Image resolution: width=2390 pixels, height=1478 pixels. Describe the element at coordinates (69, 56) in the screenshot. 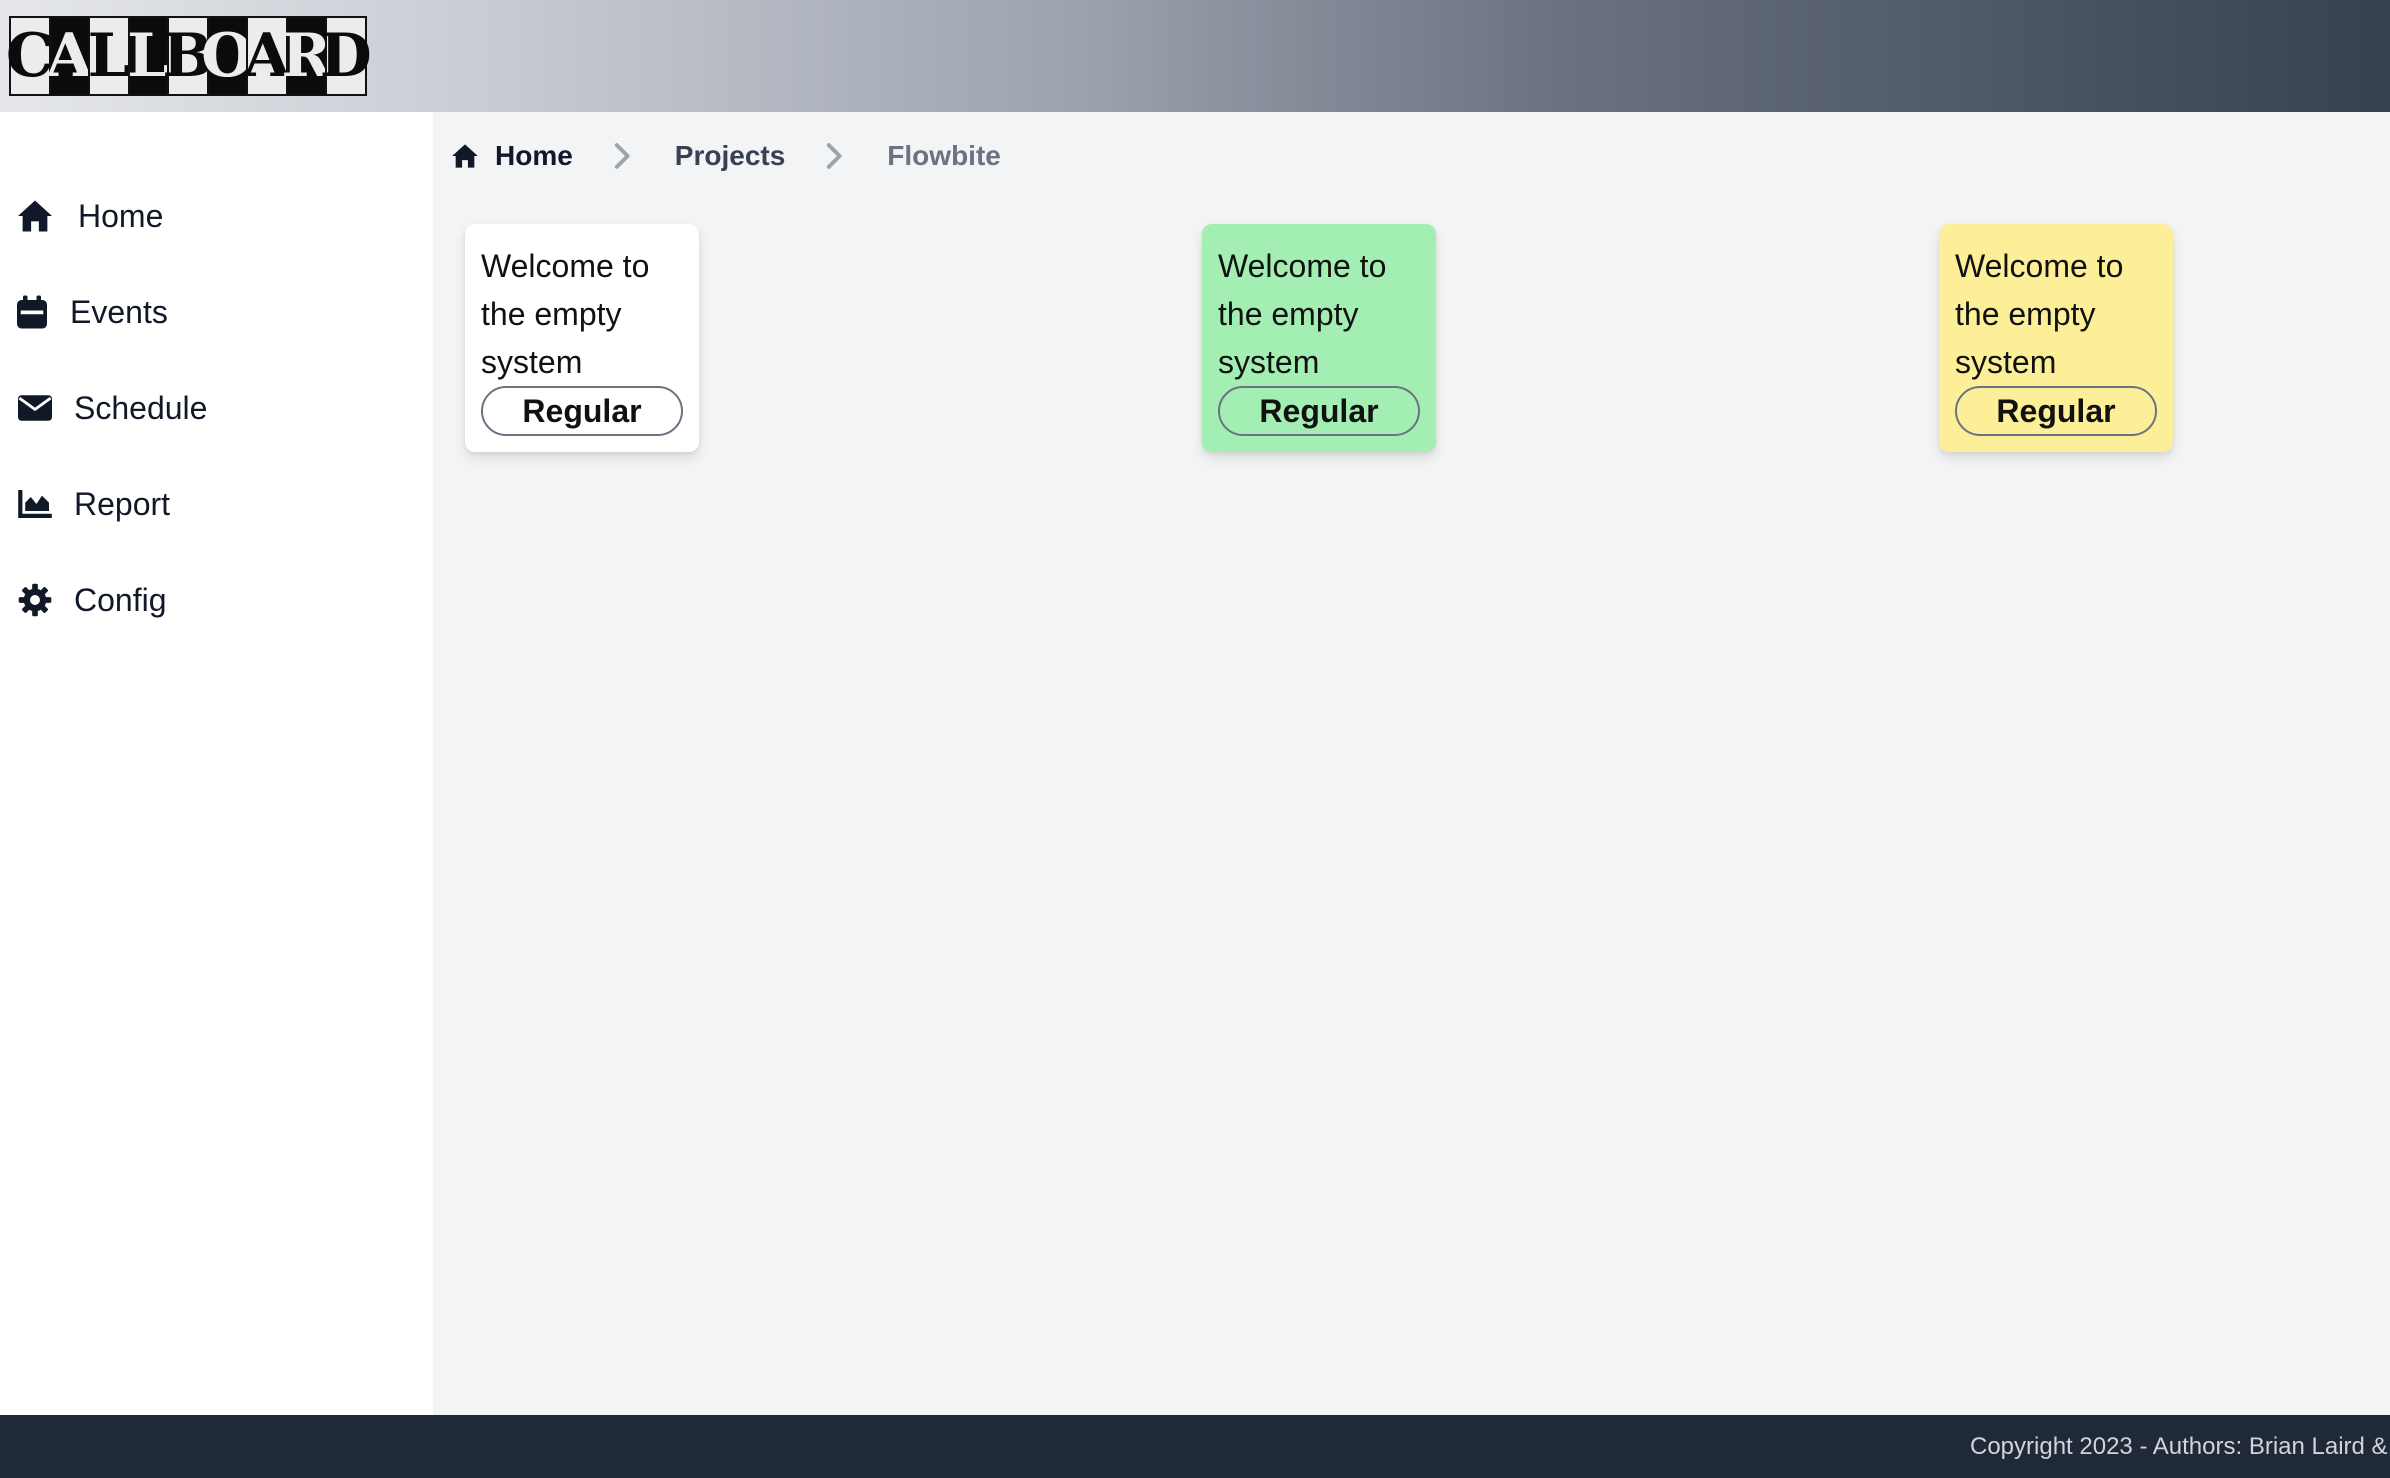

I see `logo-letter: A` at that location.